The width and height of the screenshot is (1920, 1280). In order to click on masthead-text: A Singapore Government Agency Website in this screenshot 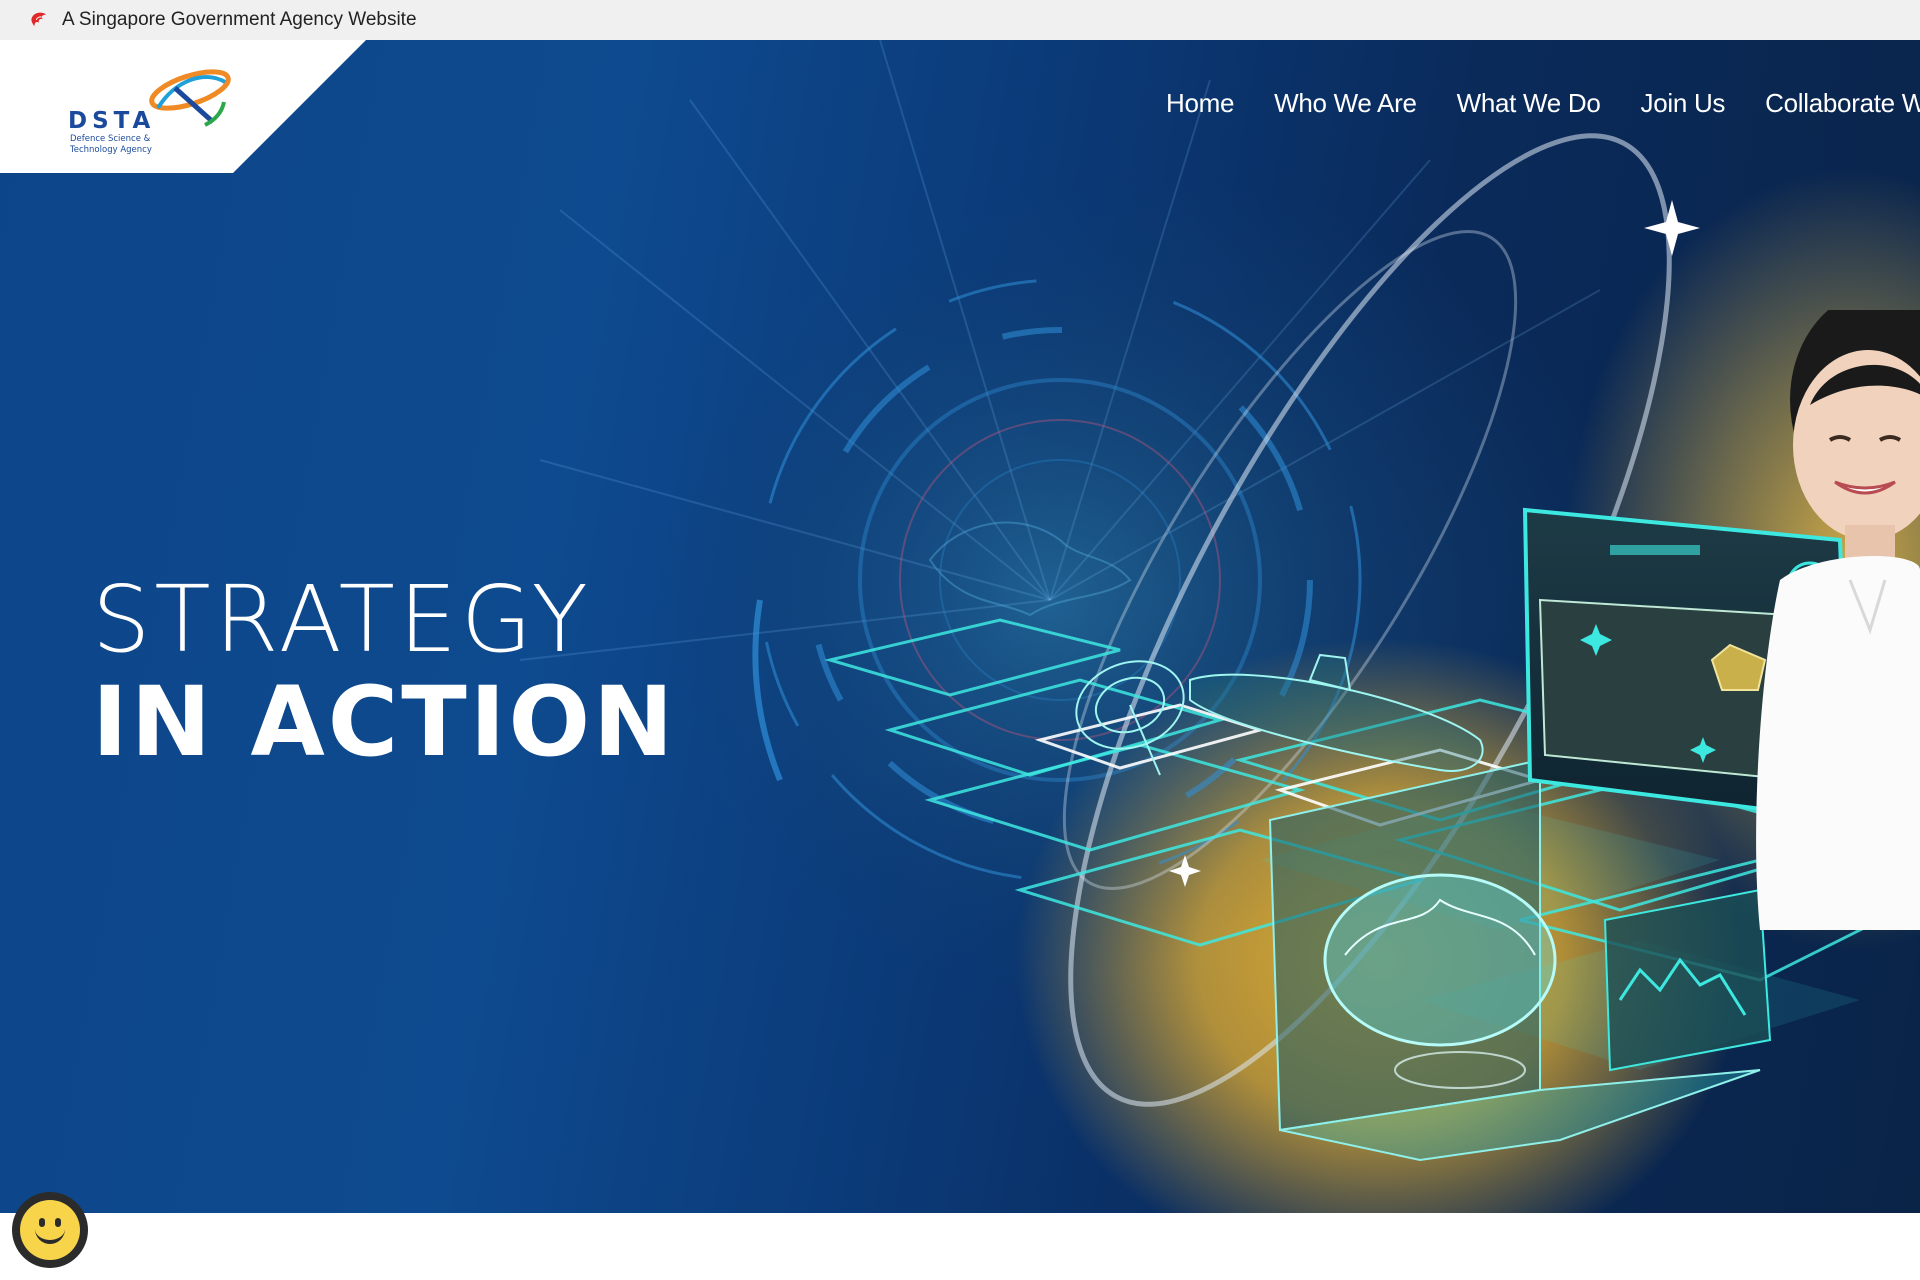, I will do `click(239, 20)`.